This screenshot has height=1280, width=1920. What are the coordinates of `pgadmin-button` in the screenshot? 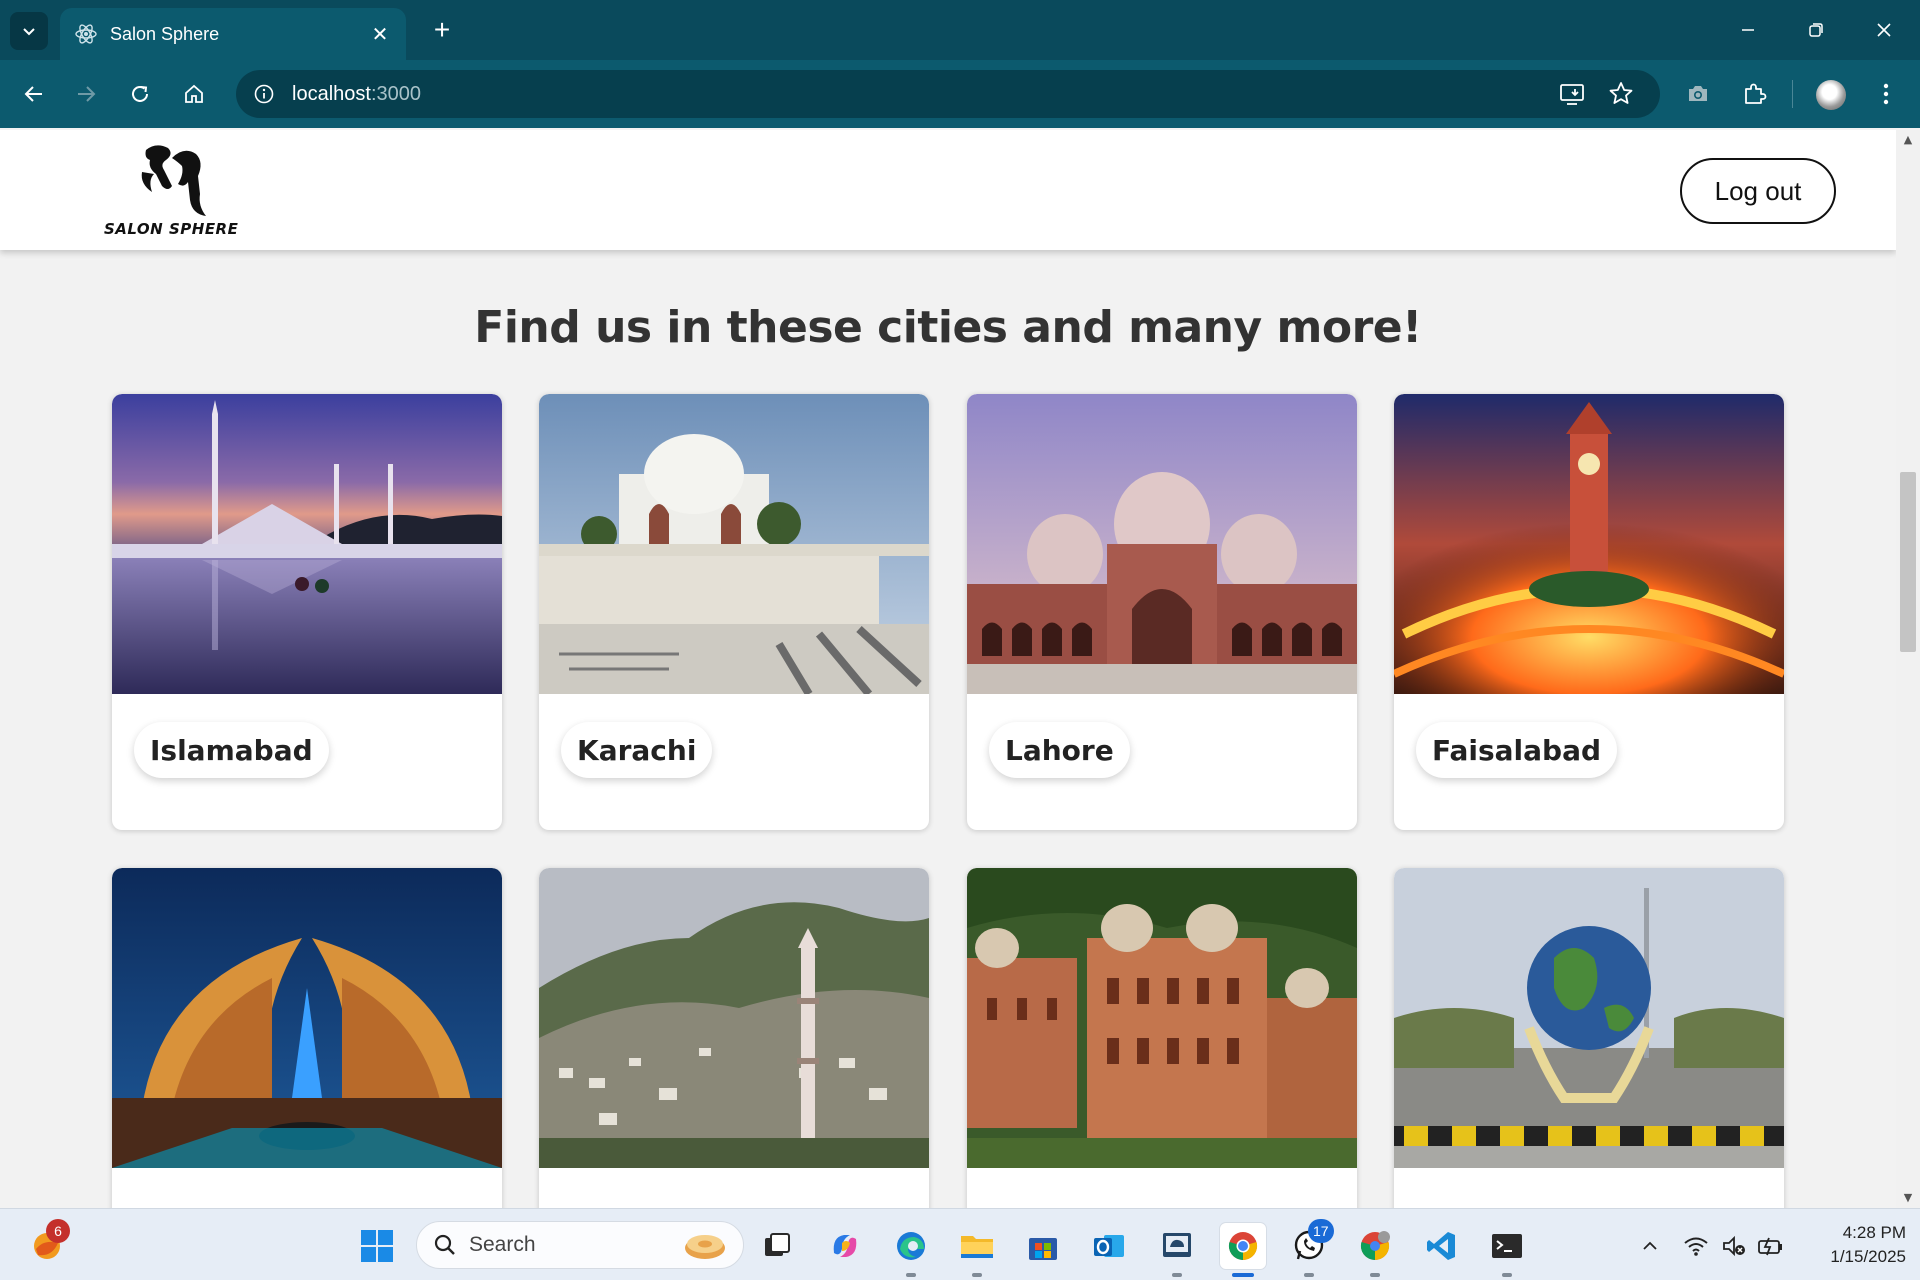 It's located at (1177, 1246).